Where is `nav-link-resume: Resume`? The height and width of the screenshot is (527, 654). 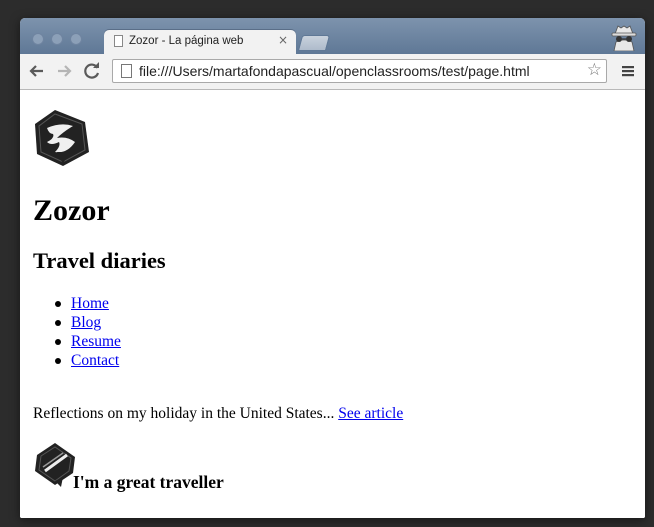 nav-link-resume: Resume is located at coordinates (96, 341).